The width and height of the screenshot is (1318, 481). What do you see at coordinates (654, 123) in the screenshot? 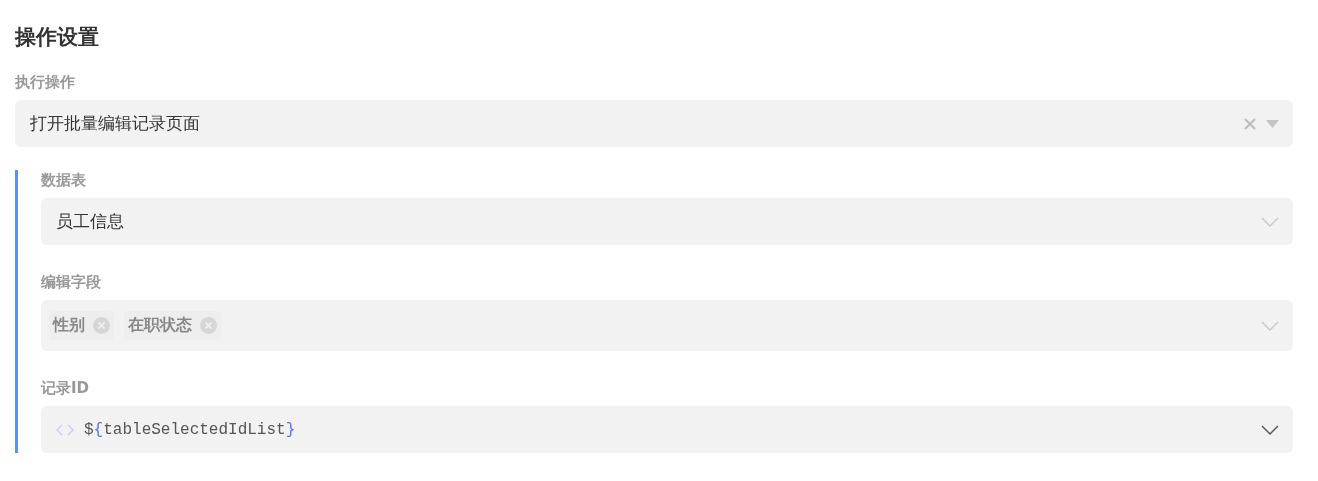
I see `action-select: 打开批量编辑记录页面` at bounding box center [654, 123].